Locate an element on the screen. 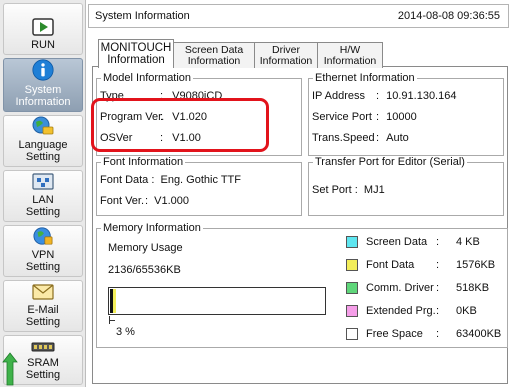 The height and width of the screenshot is (387, 513). legend-name: Screen Data is located at coordinates (397, 242).